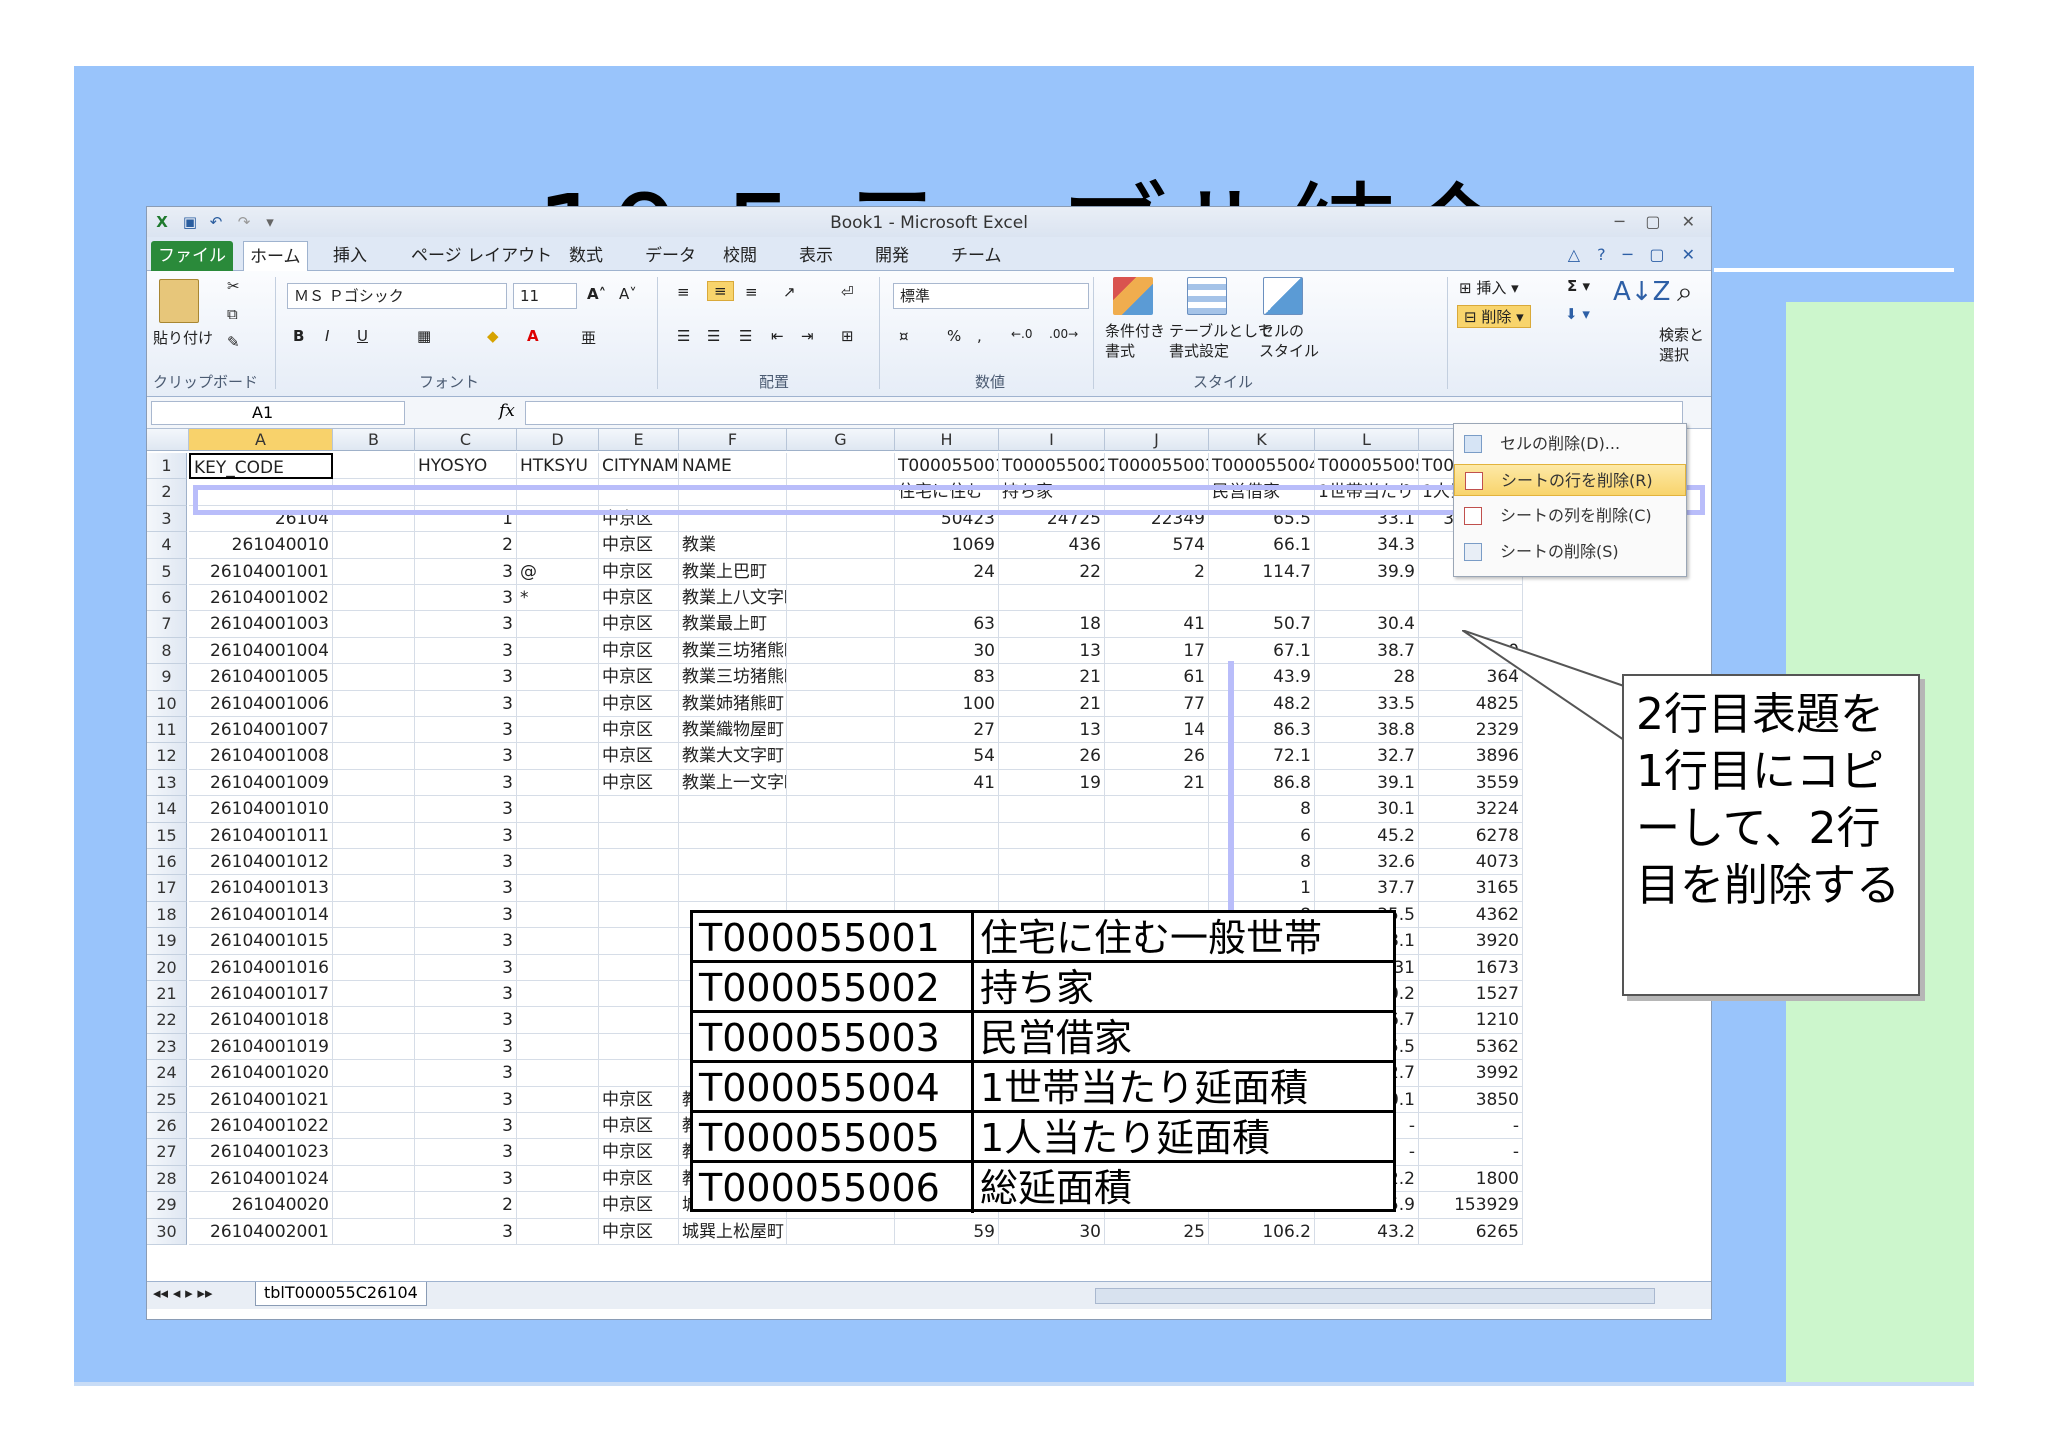  Describe the element at coordinates (350, 256) in the screenshot. I see `tab-insert: 挿入` at that location.